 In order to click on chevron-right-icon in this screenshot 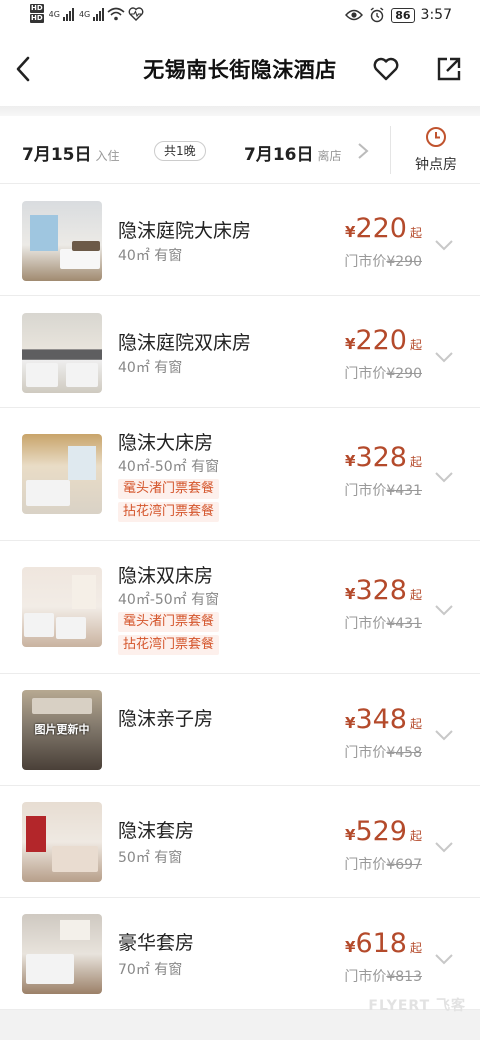, I will do `click(363, 151)`.